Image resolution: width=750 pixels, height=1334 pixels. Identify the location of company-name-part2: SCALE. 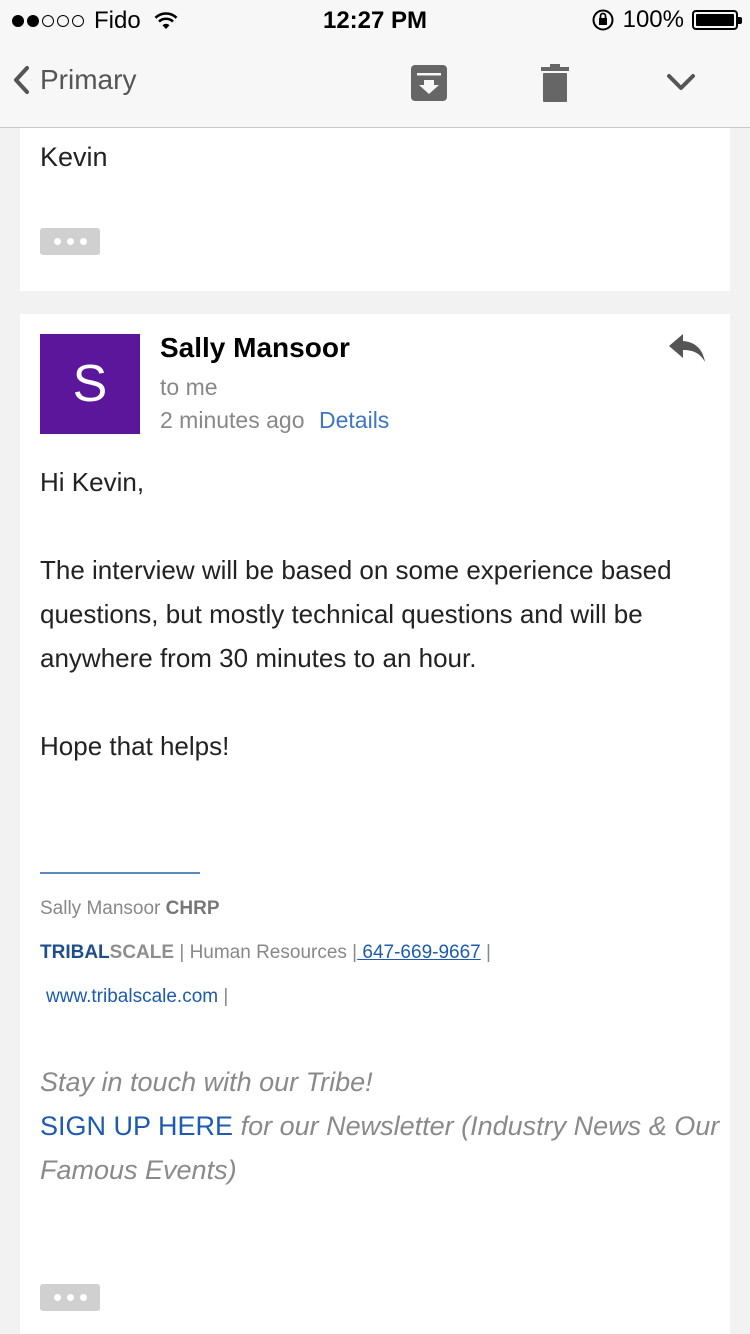
(142, 952).